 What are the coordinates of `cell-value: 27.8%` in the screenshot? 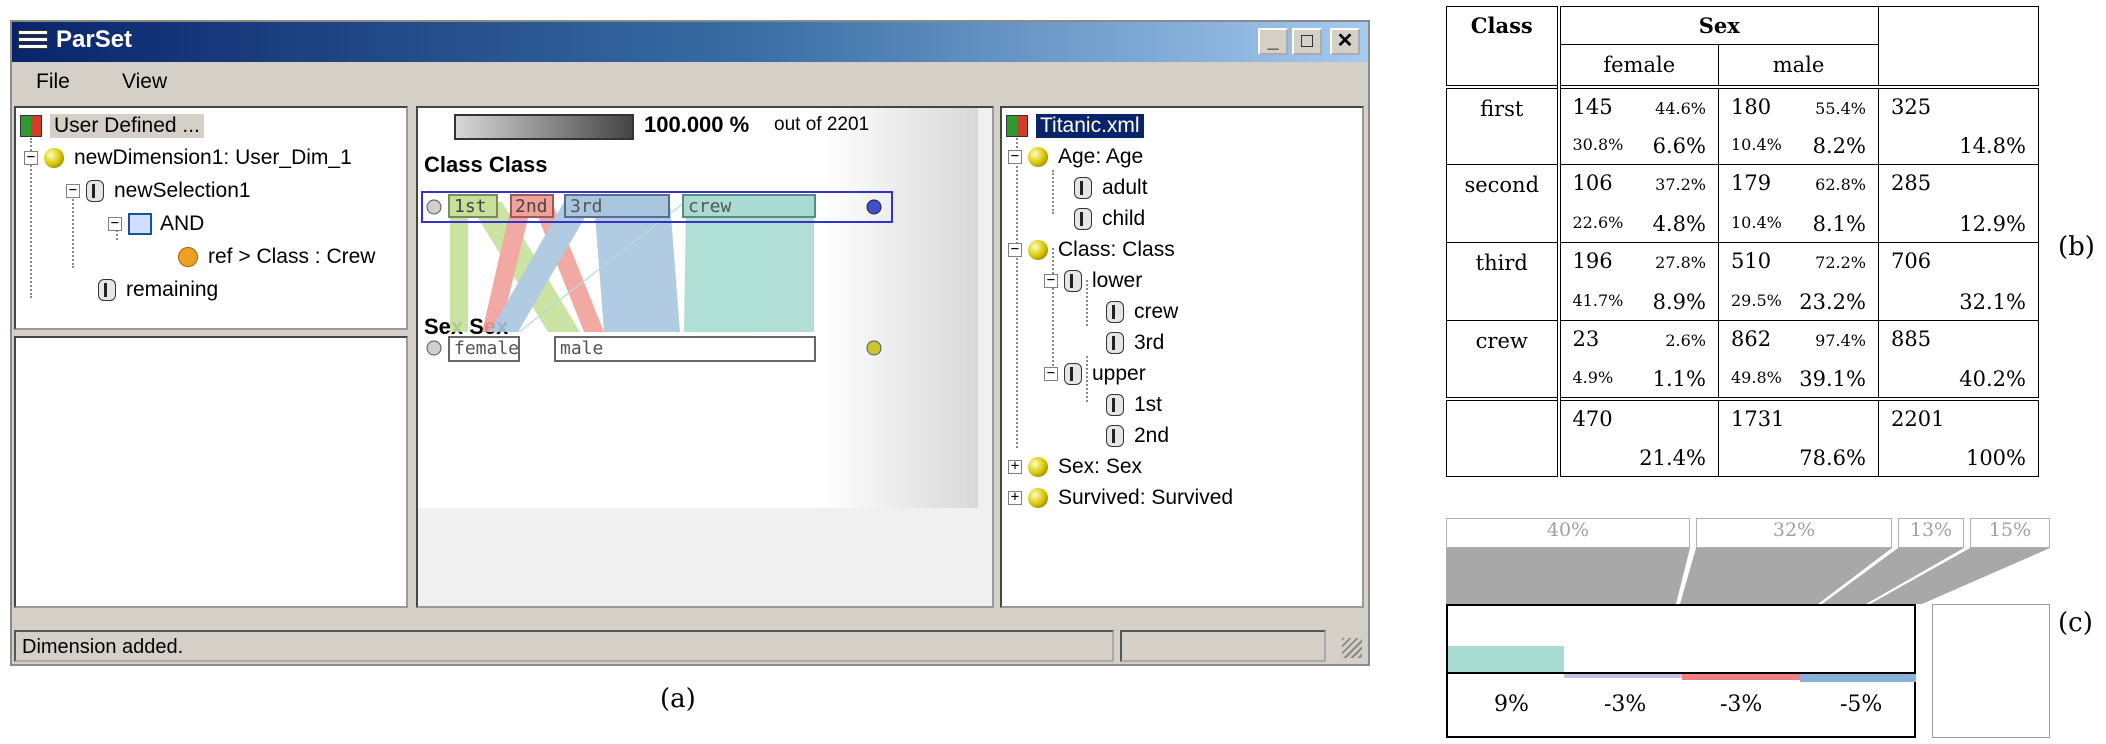 It's located at (1680, 262).